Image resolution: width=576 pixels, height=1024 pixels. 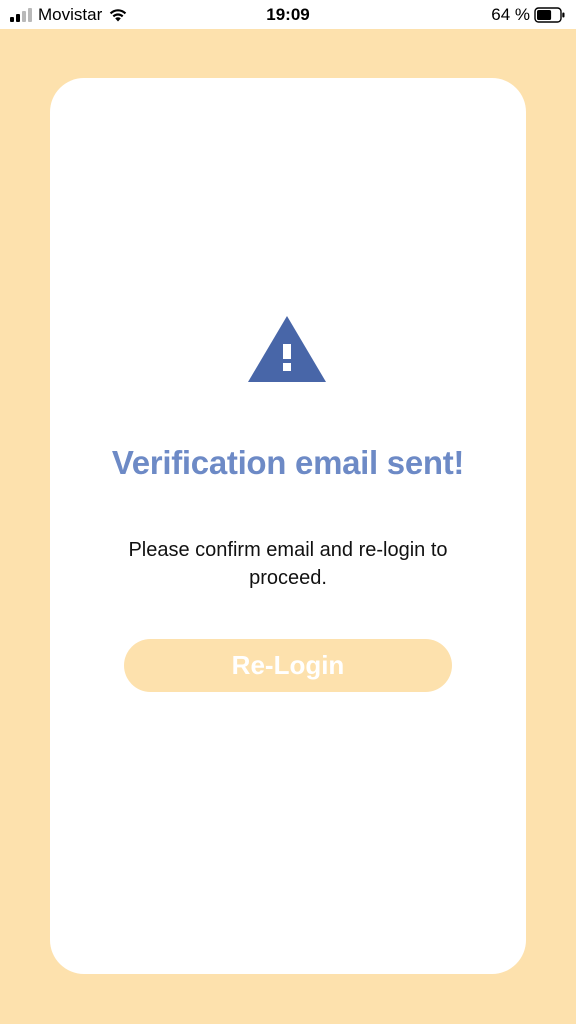 I want to click on wifi-icon, so click(x=118, y=15).